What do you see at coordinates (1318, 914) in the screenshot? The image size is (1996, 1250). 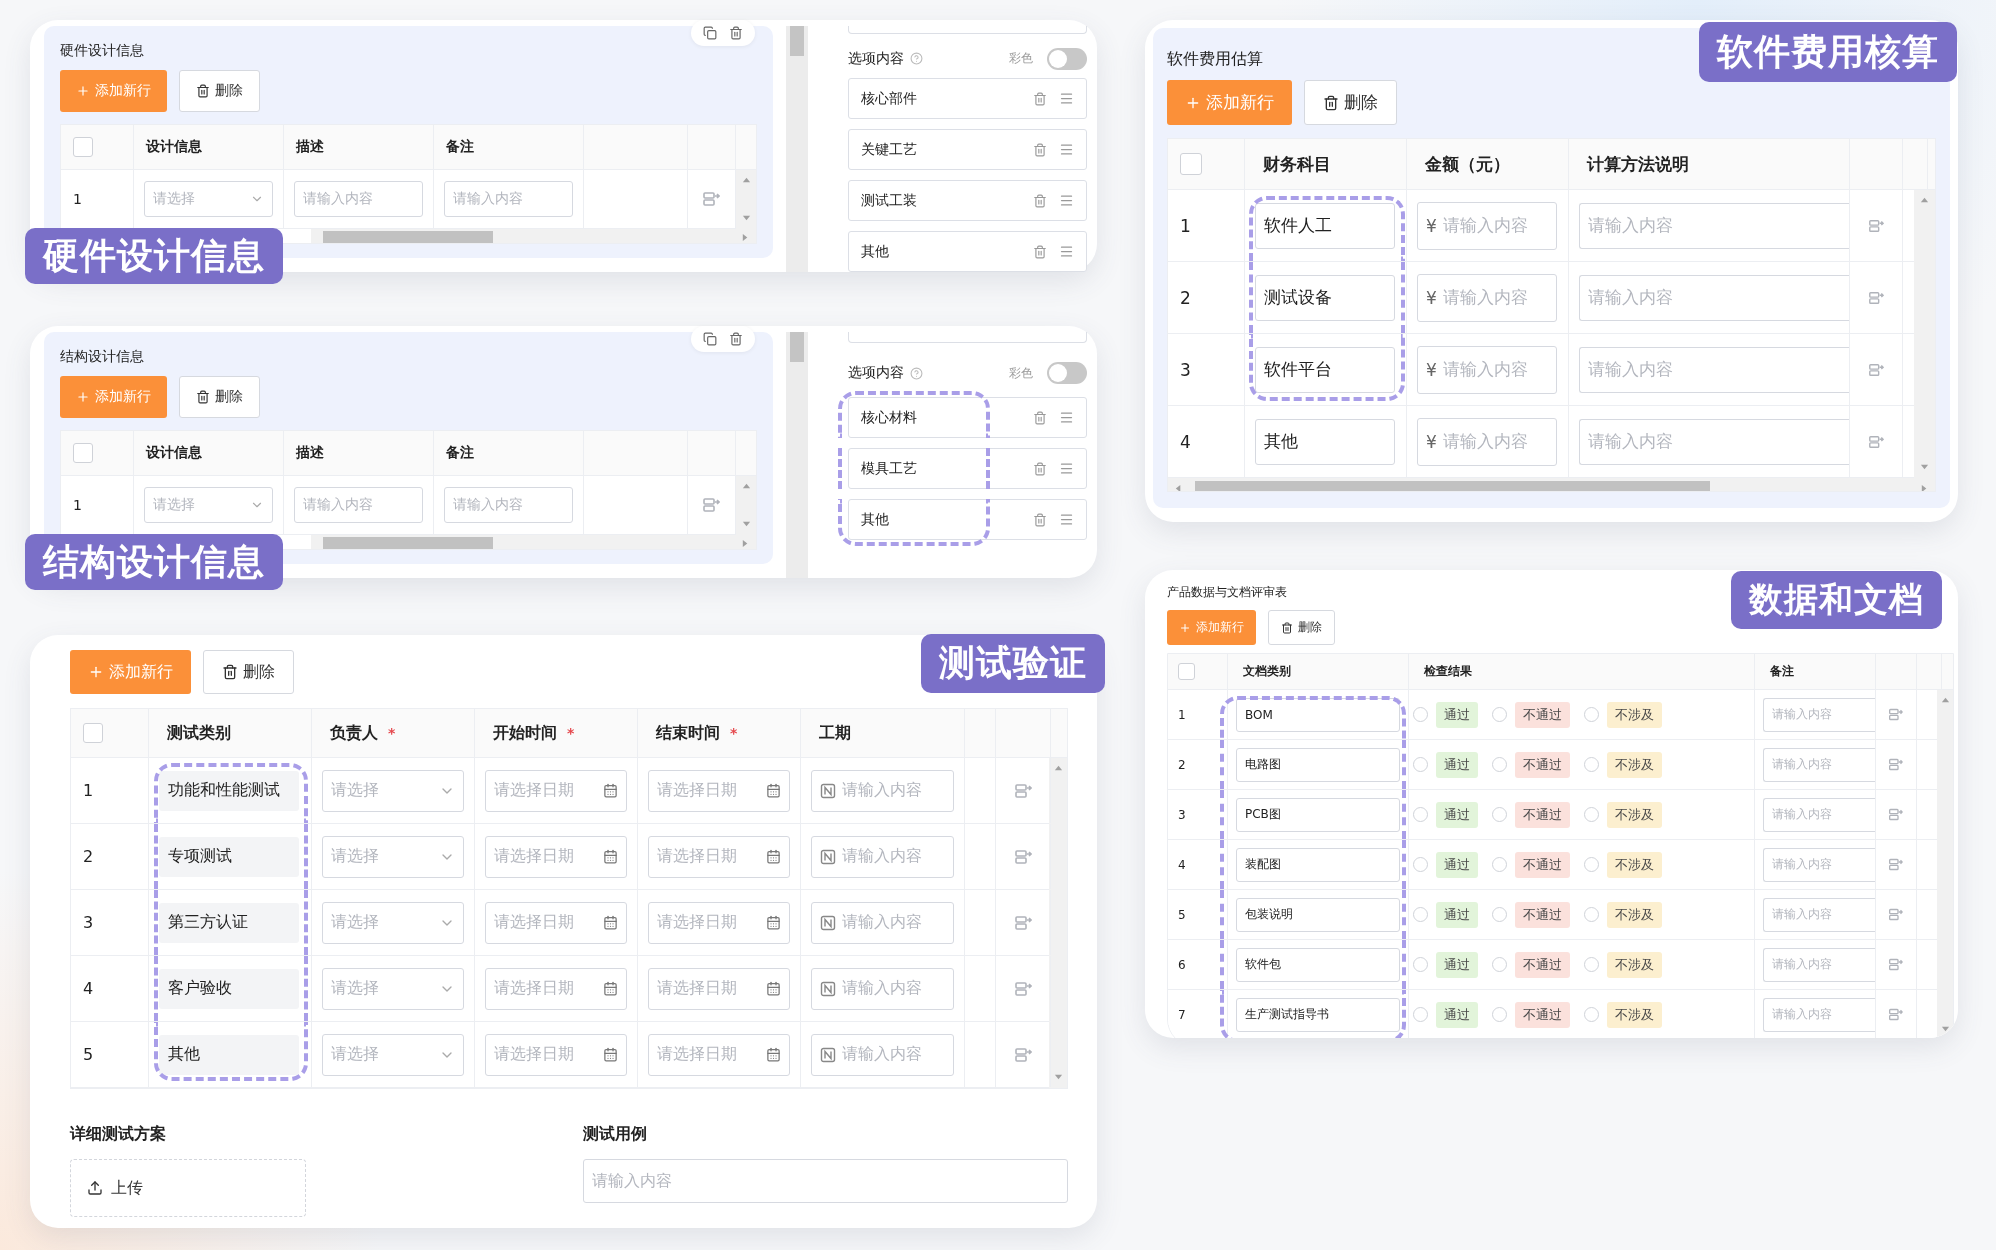 I see `input-field: 包装说明` at bounding box center [1318, 914].